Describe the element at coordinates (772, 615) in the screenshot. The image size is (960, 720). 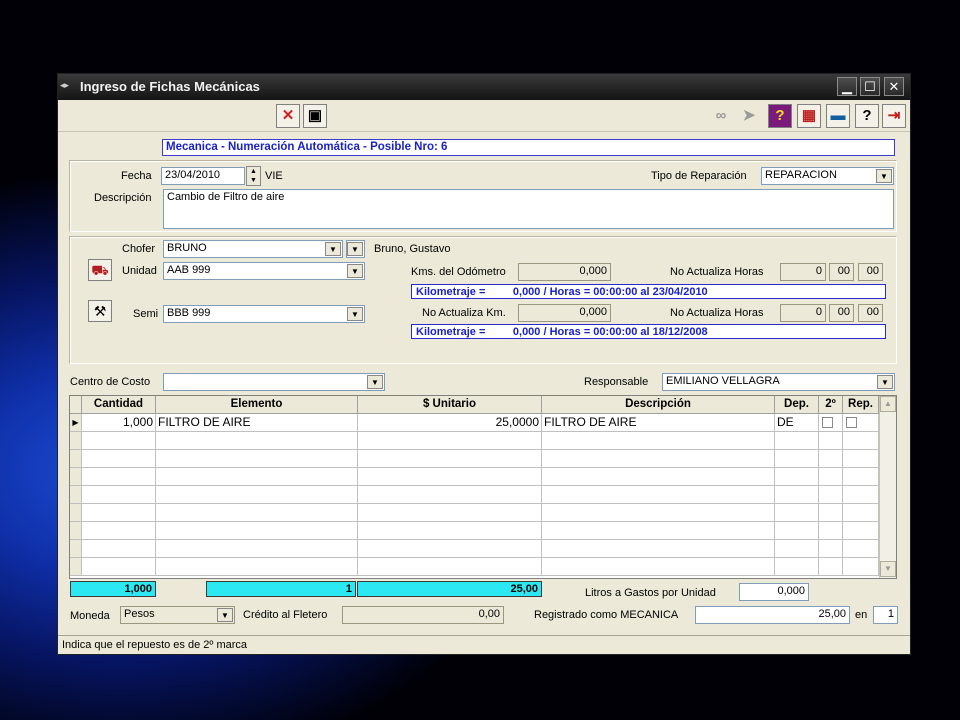
I see `registrado-field: 25,00` at that location.